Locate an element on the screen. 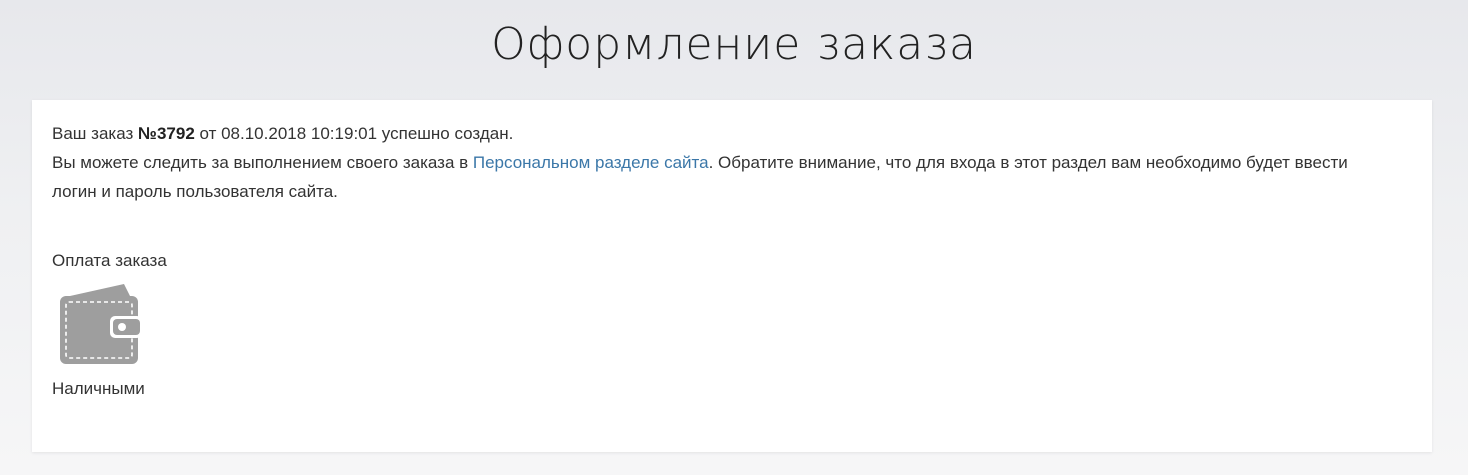  wallet-icon is located at coordinates (101, 325).